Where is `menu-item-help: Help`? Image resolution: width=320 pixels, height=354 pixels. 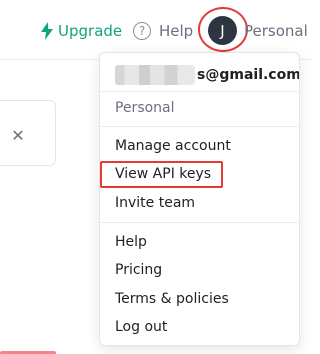
menu-item-help: Help is located at coordinates (131, 242).